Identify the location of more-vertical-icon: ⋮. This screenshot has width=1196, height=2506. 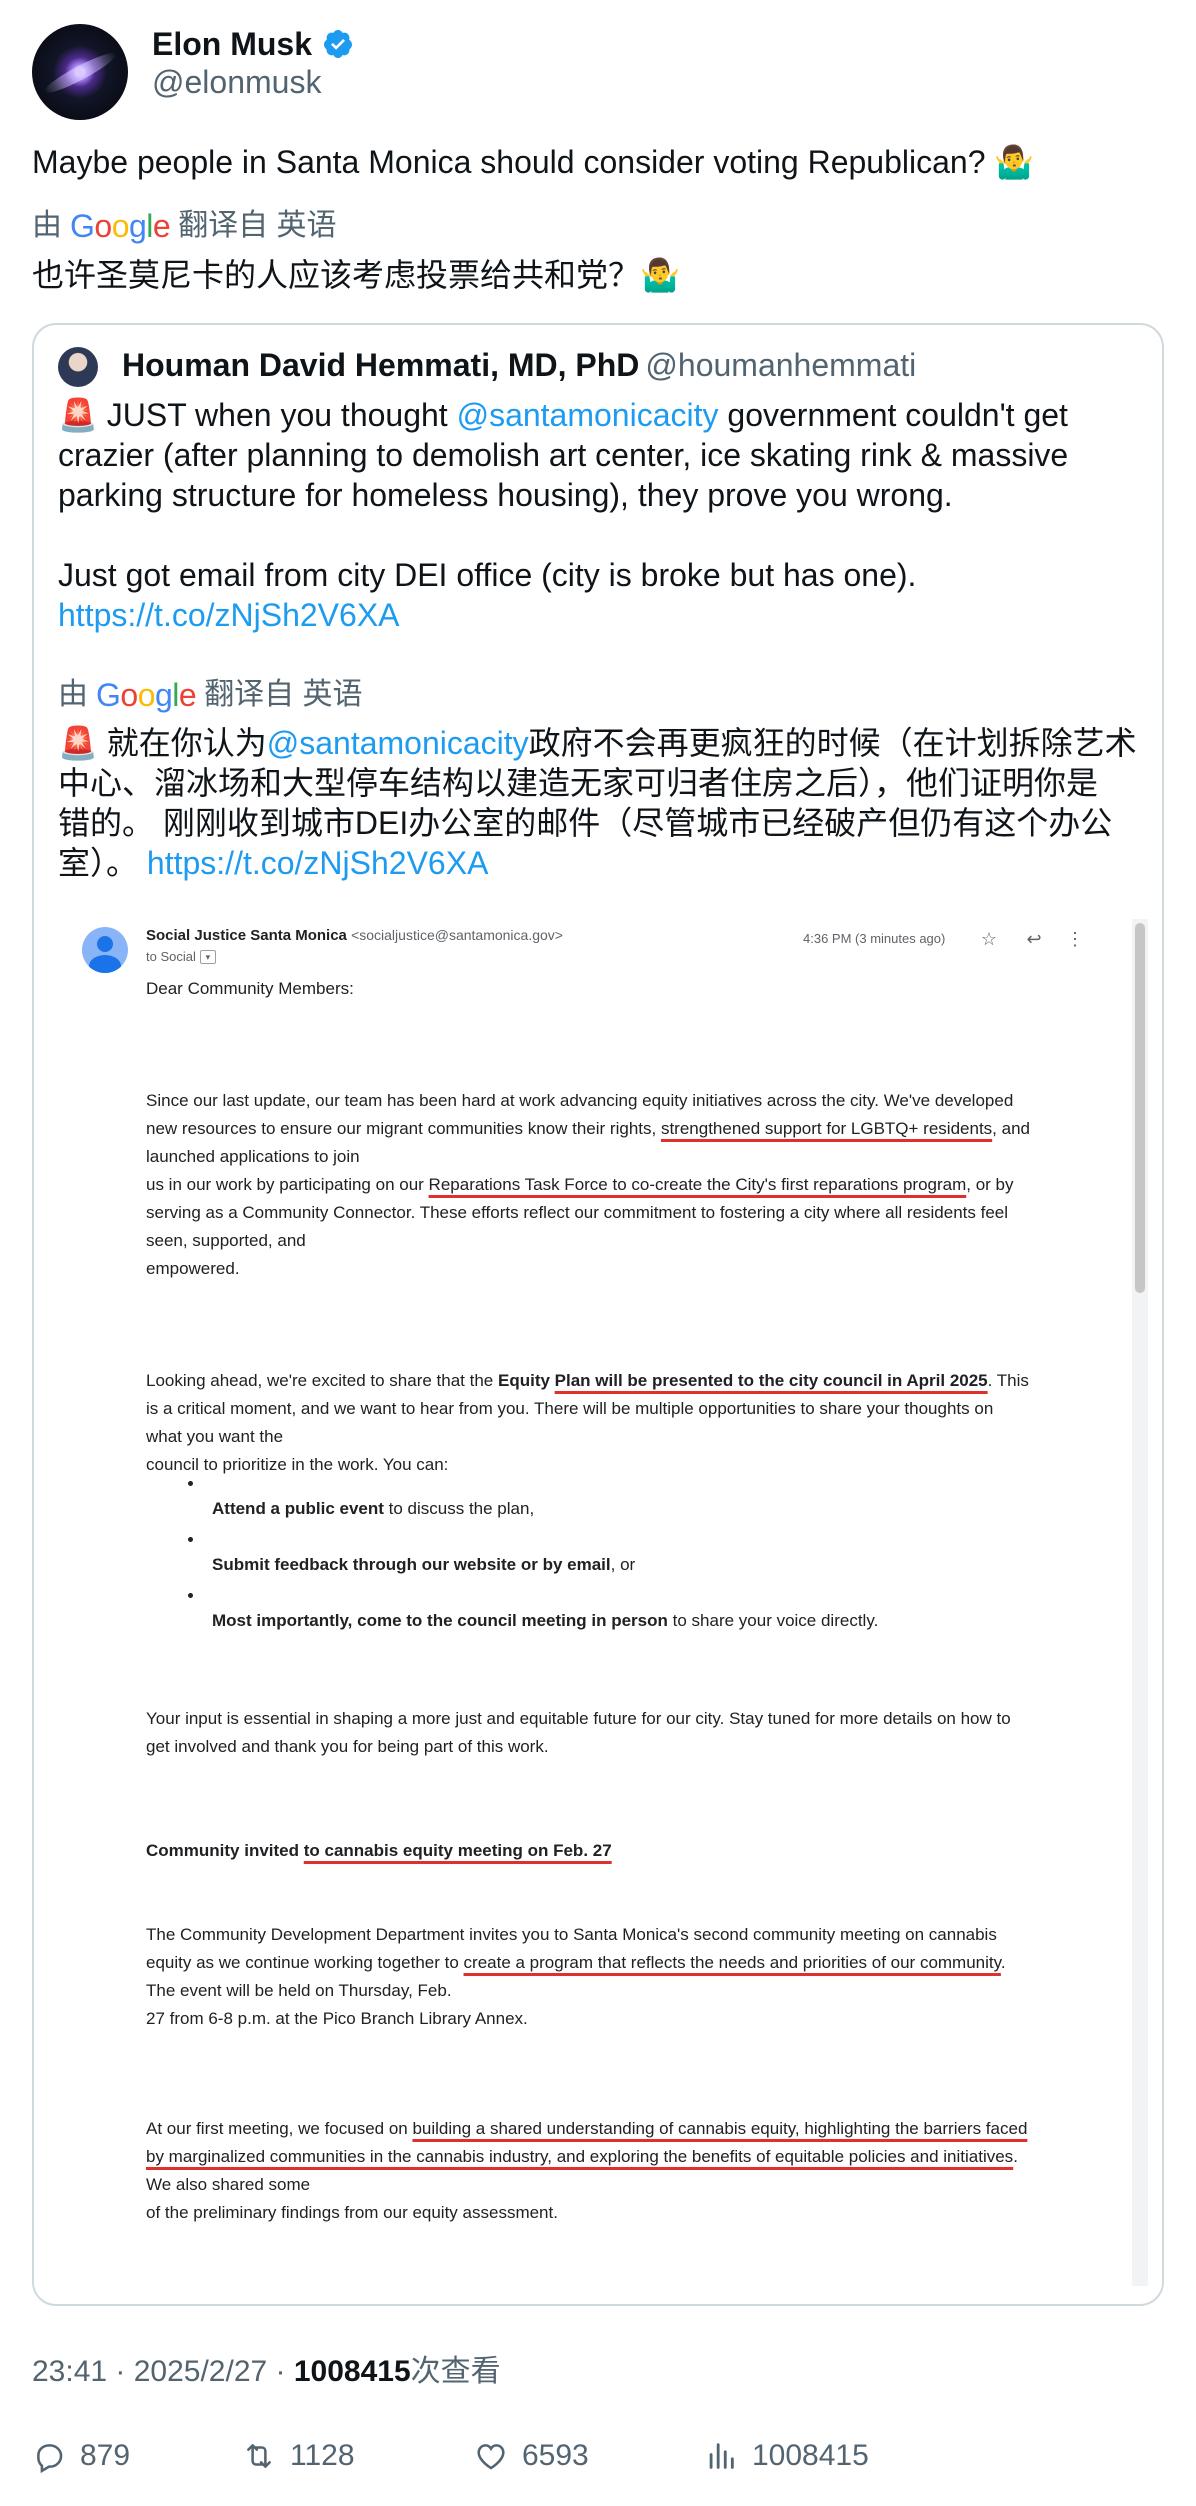
(1075, 939).